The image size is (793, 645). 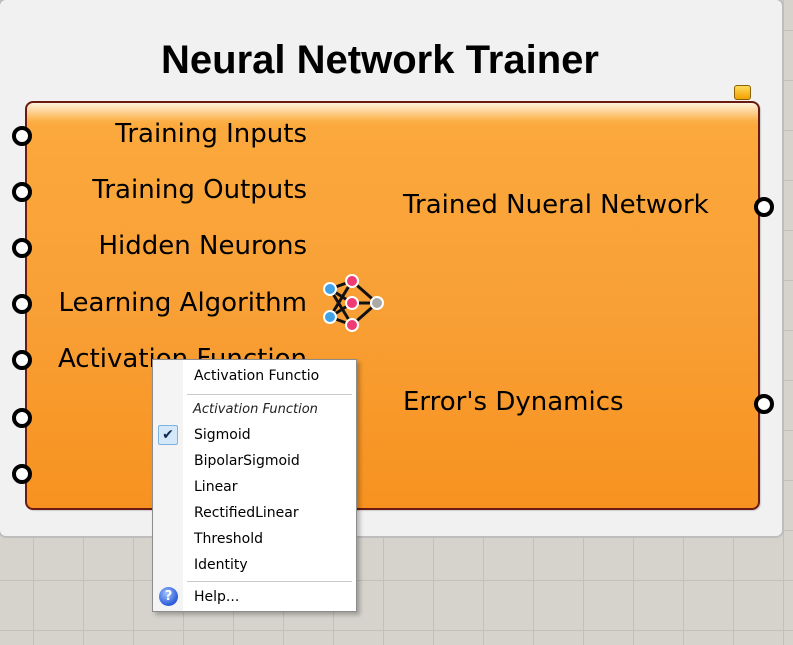 What do you see at coordinates (203, 246) in the screenshot?
I see `input-label-hidden-neurons: Hidden Neurons` at bounding box center [203, 246].